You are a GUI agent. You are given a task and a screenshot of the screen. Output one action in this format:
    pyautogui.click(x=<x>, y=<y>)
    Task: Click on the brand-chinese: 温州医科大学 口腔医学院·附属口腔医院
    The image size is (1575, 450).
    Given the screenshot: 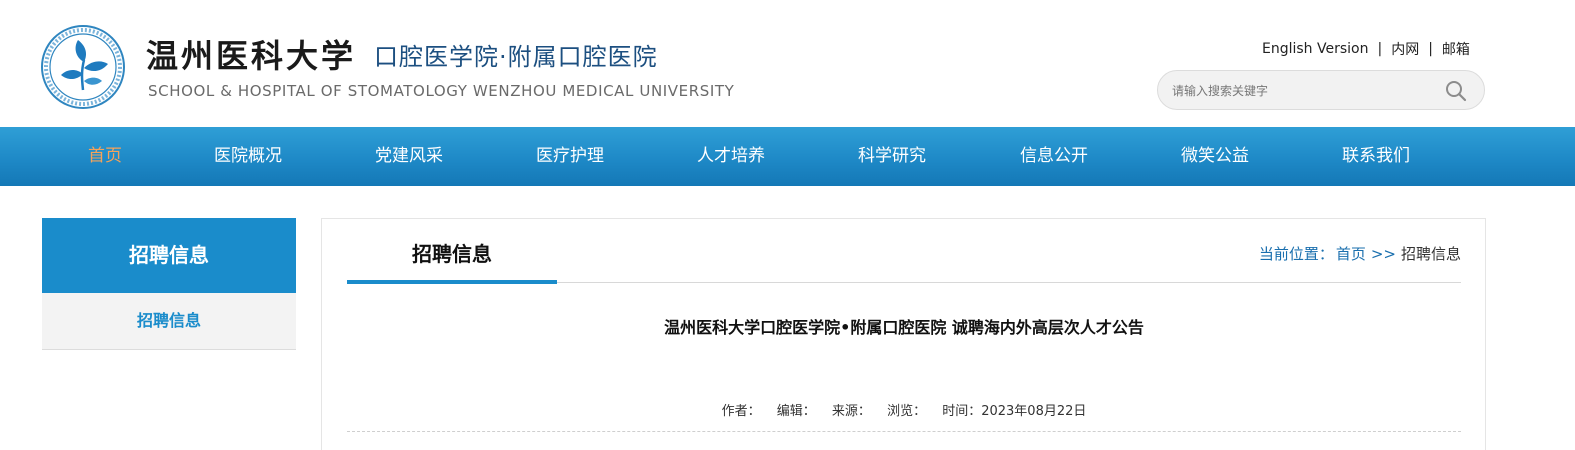 What is the action you would take?
    pyautogui.click(x=402, y=54)
    